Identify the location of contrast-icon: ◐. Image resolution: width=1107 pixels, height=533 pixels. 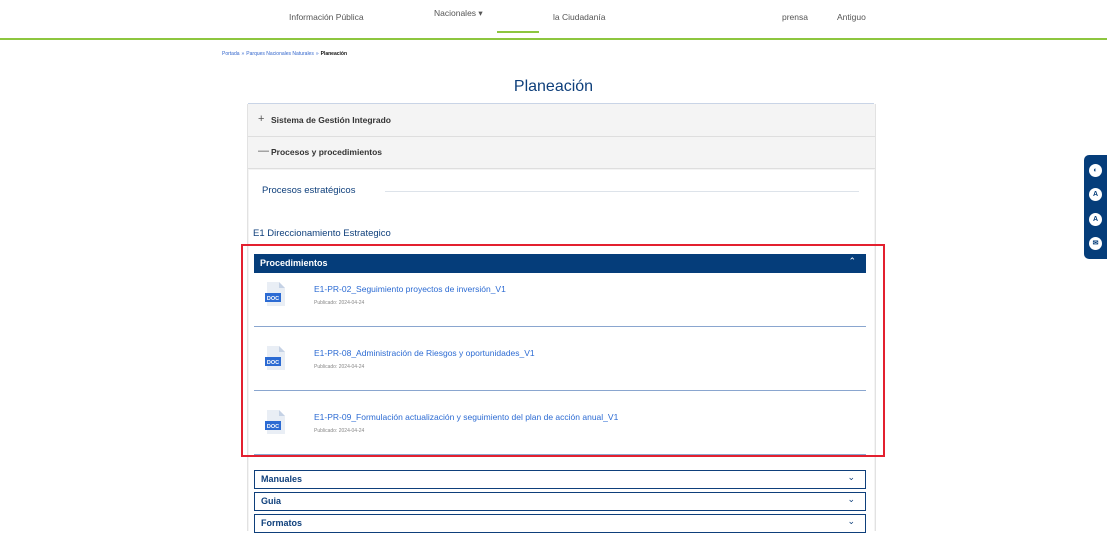
(1095, 170).